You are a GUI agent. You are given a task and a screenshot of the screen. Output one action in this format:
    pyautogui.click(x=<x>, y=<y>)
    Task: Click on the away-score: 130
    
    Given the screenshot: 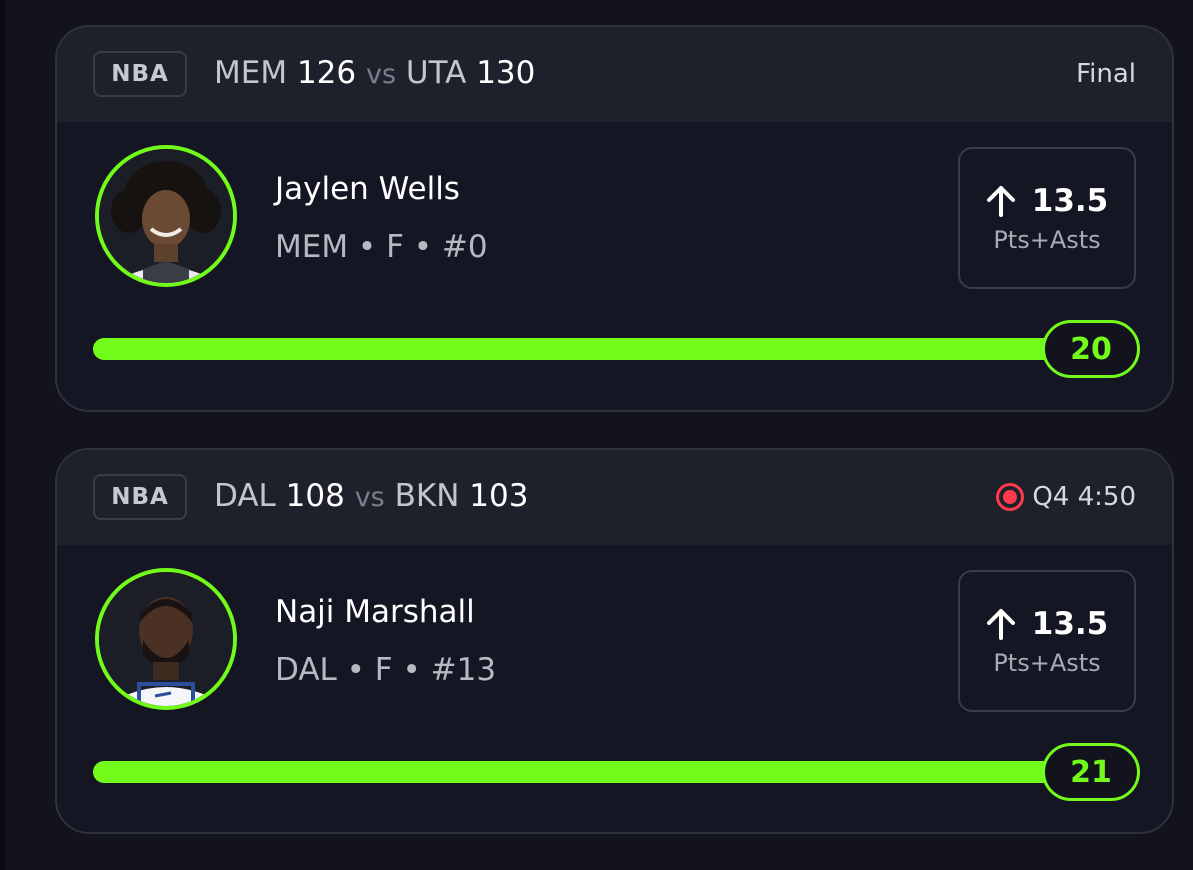 What is the action you would take?
    pyautogui.click(x=506, y=73)
    